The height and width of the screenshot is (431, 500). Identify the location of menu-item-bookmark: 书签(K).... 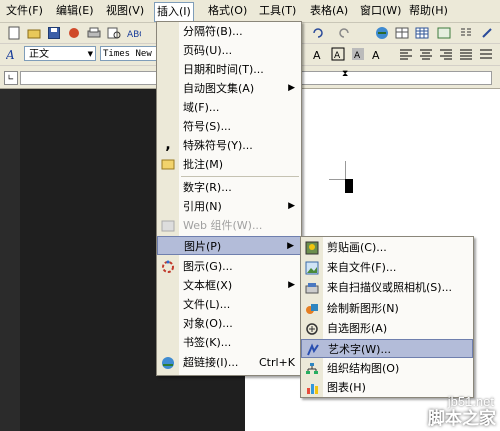
(229, 342).